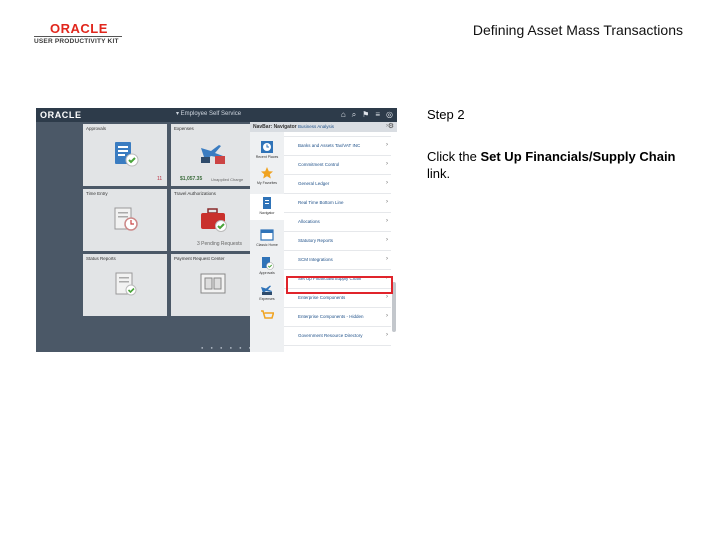 This screenshot has width=720, height=540. Describe the element at coordinates (337, 127) in the screenshot. I see `nav-item-business-analysis: Business Analysis ›` at that location.